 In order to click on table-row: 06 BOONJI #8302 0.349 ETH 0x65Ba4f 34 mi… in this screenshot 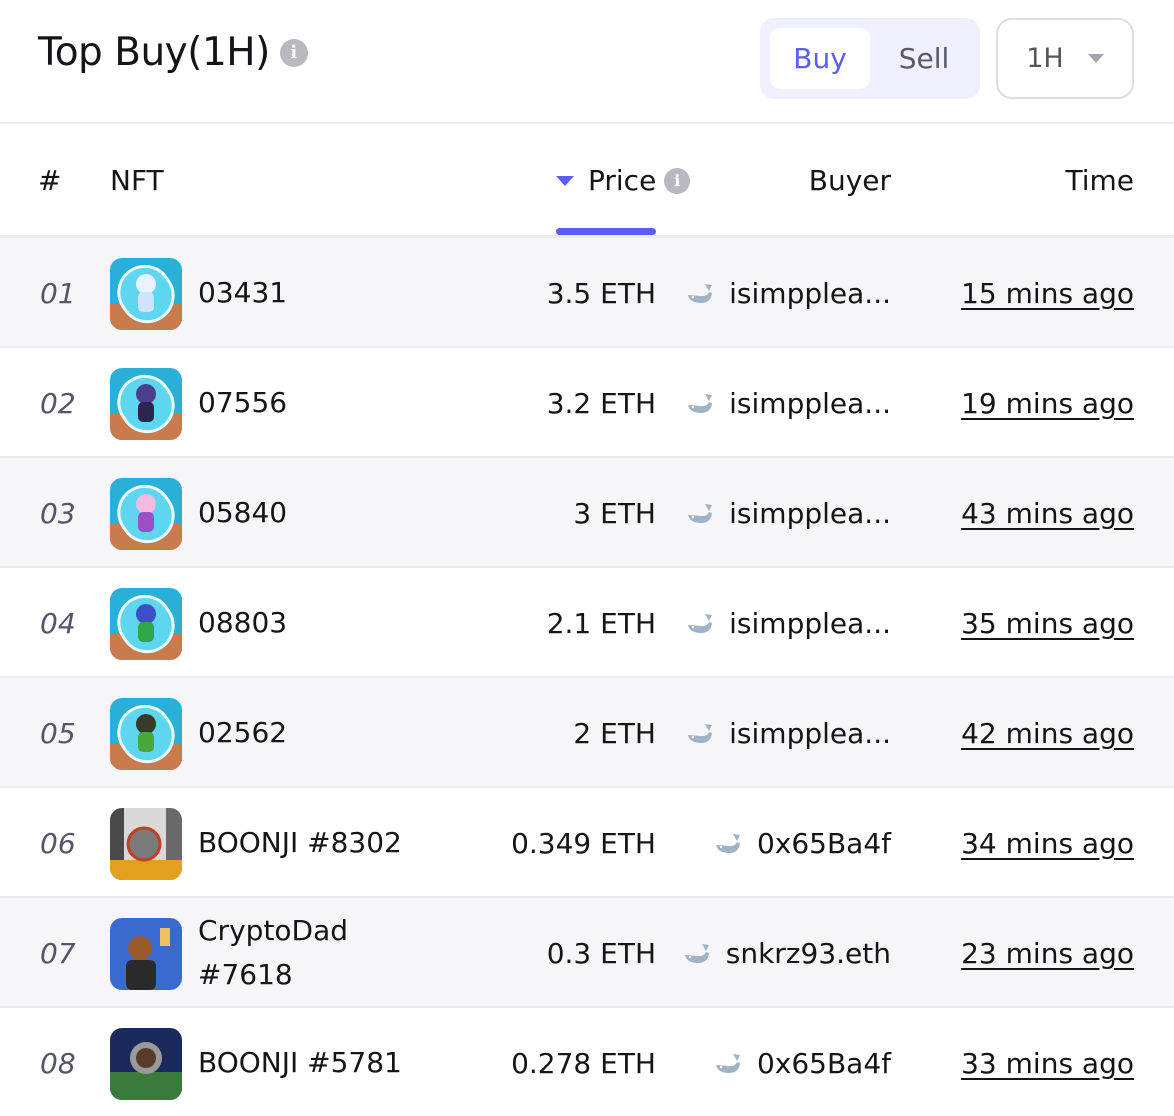, I will do `click(587, 843)`.